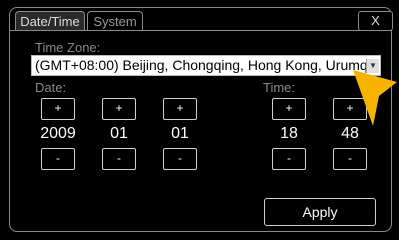 The width and height of the screenshot is (399, 240). What do you see at coordinates (115, 21) in the screenshot?
I see `tab-system: System` at bounding box center [115, 21].